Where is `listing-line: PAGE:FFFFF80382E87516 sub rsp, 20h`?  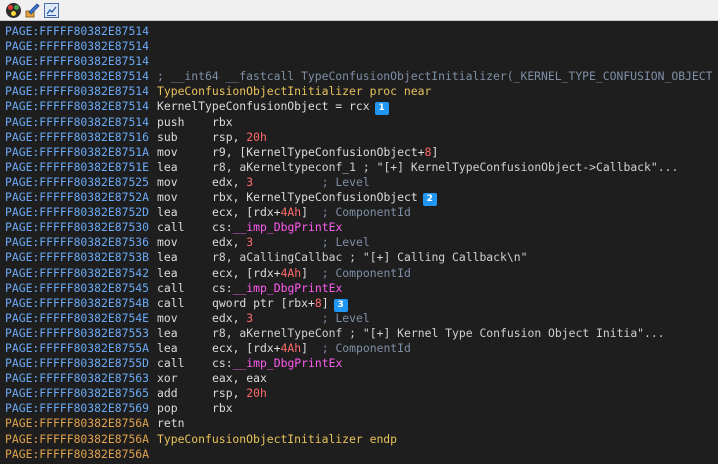
listing-line: PAGE:FFFFF80382E87516 sub rsp, 20h is located at coordinates (361, 137).